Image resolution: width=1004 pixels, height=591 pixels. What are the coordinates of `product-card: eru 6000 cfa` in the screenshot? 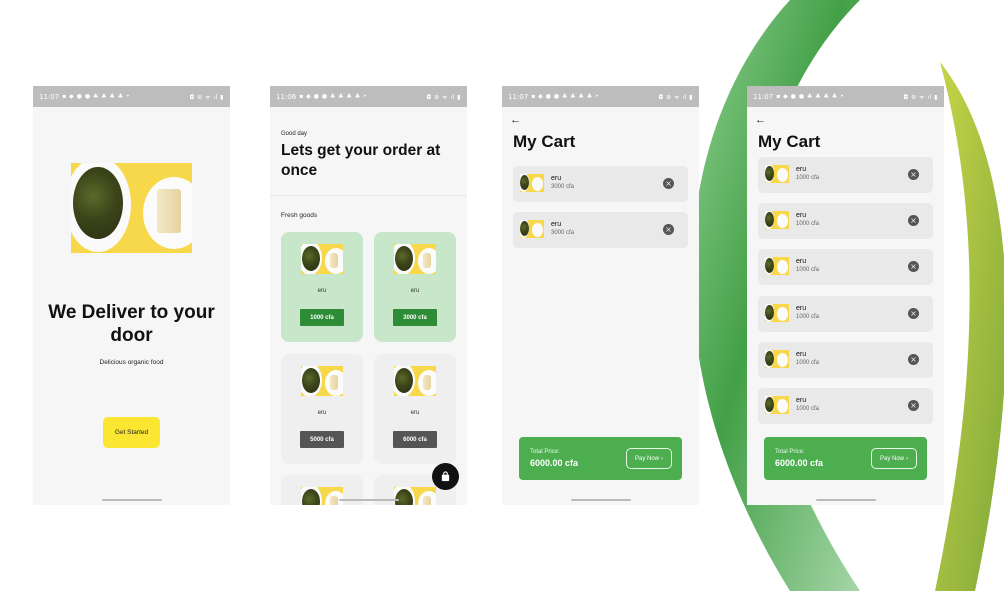 It's located at (415, 409).